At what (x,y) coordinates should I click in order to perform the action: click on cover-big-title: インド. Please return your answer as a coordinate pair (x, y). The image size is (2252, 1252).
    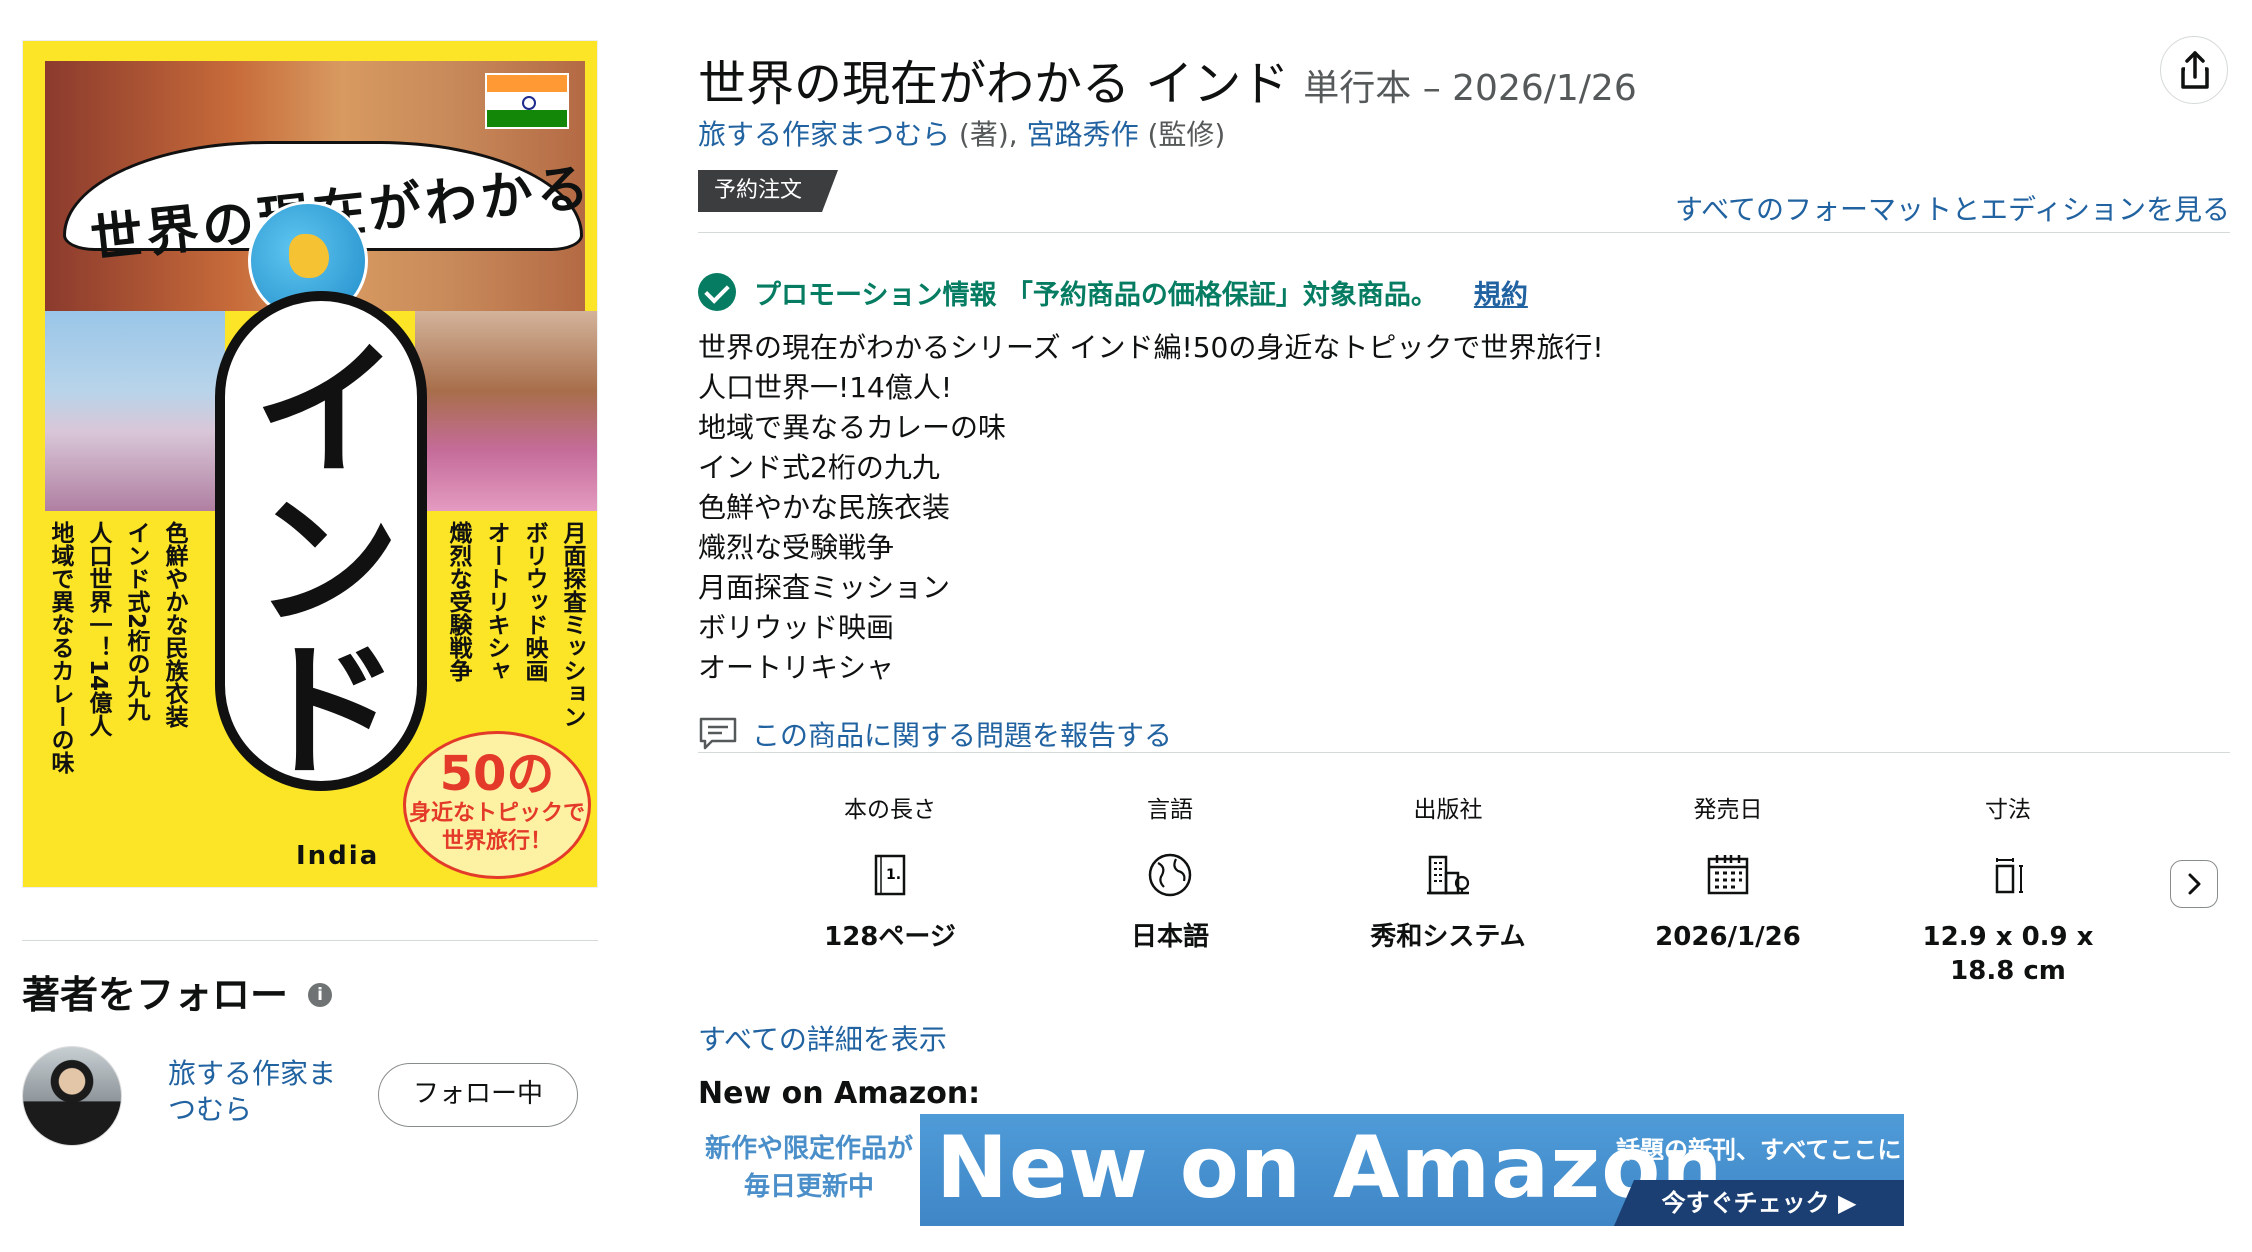
    Looking at the image, I should click on (313, 556).